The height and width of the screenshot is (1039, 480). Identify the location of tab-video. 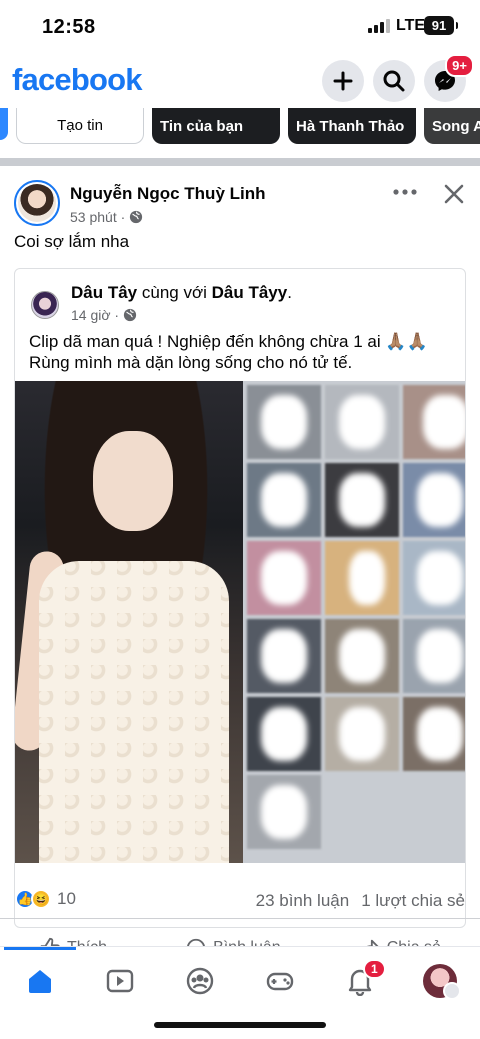
(120, 981).